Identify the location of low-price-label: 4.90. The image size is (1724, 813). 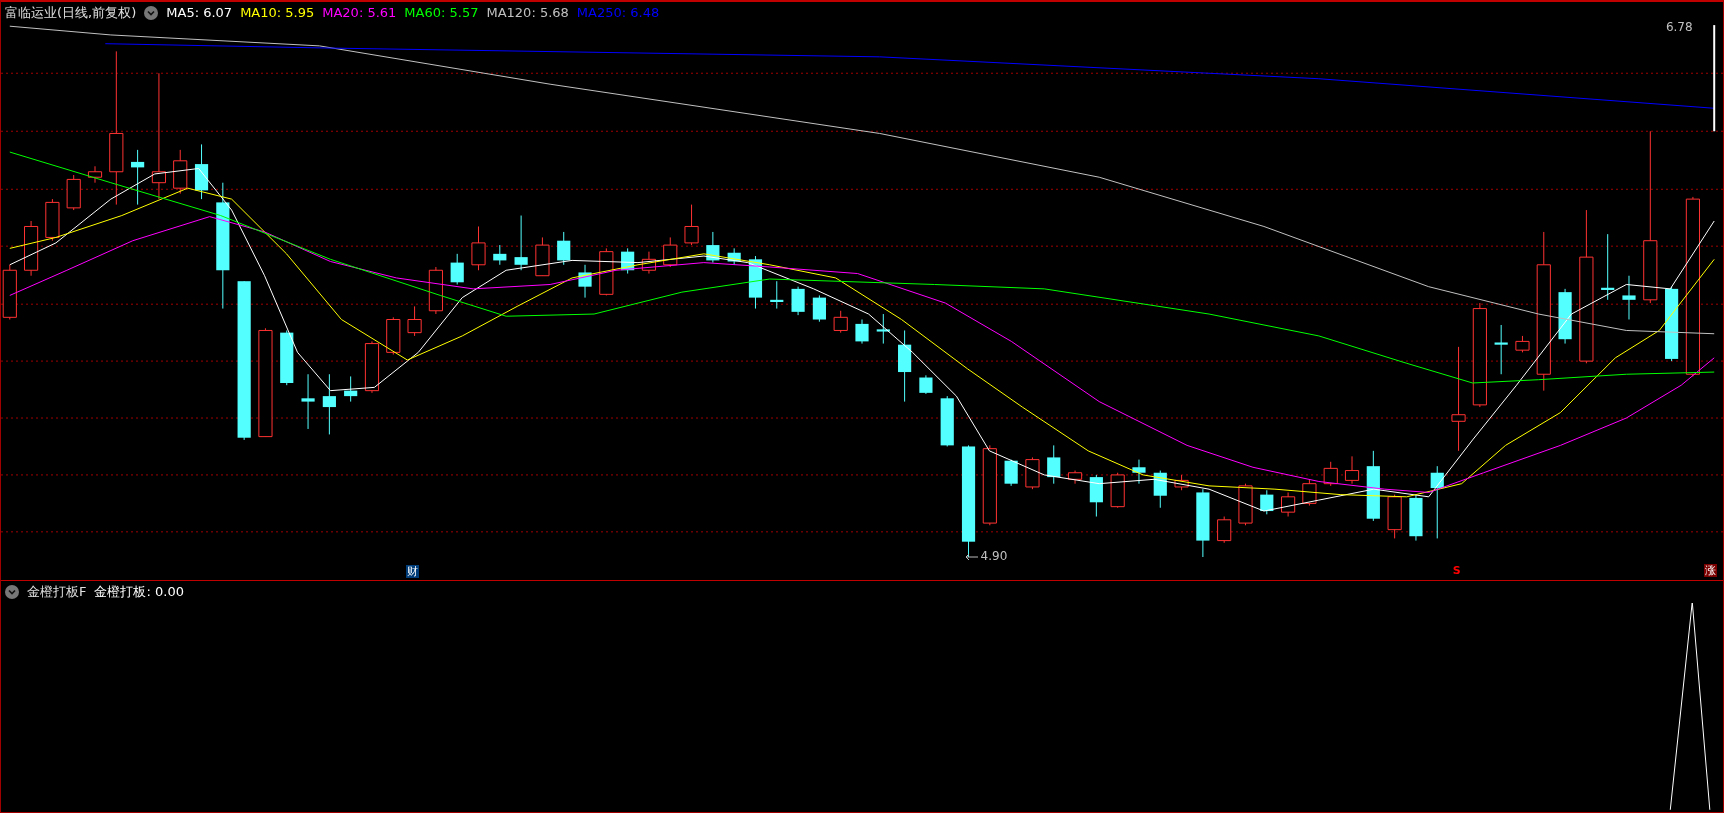
(994, 556).